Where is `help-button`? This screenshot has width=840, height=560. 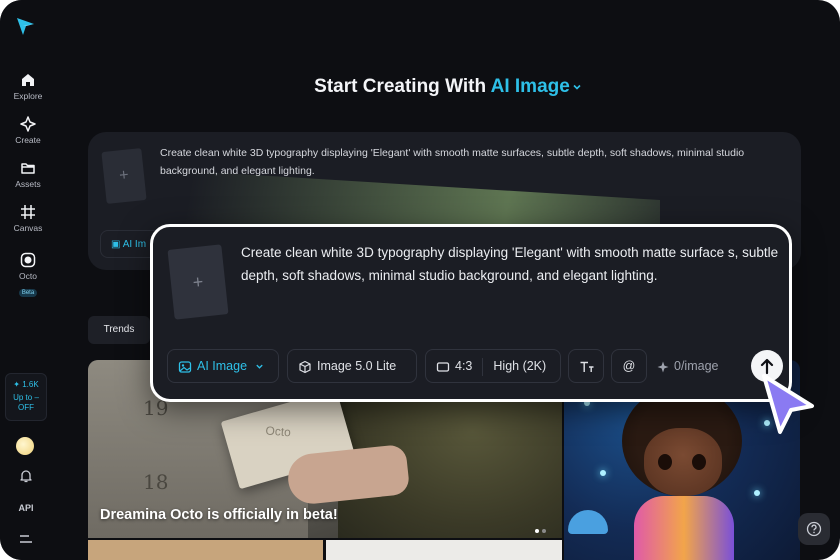 help-button is located at coordinates (814, 529).